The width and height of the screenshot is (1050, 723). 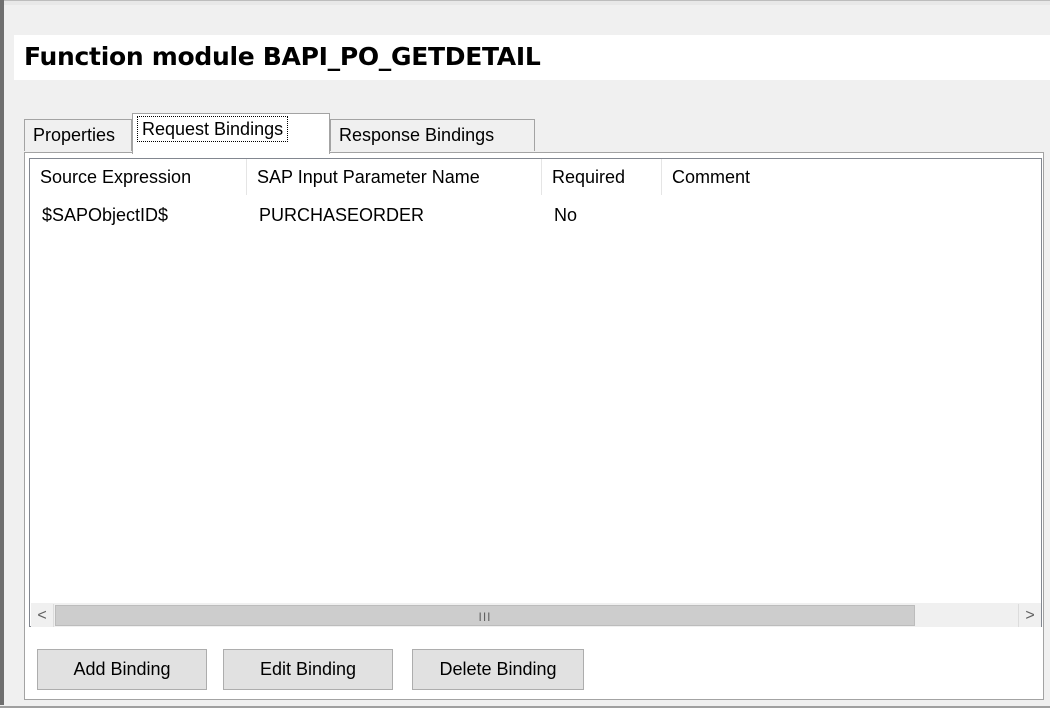 I want to click on tab-request-bindings: Request Bindings, so click(x=231, y=133).